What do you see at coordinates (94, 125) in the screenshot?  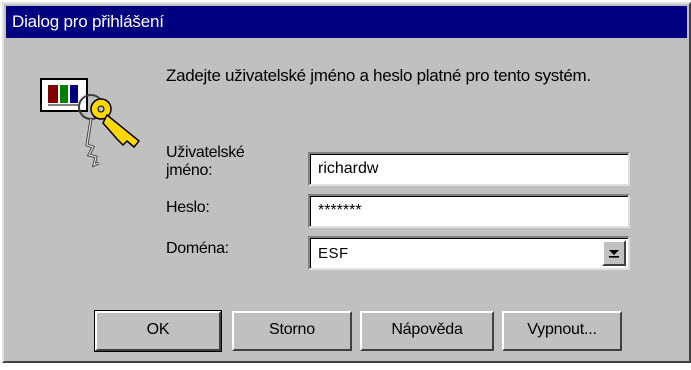 I see `keys-with-id-card-icon` at bounding box center [94, 125].